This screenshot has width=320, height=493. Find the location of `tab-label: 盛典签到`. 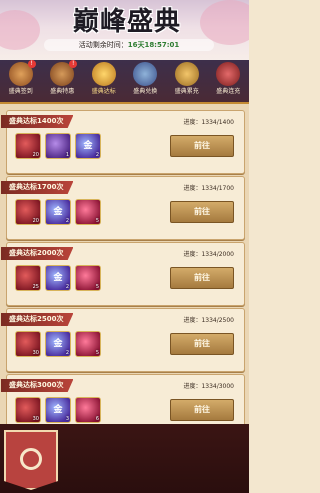

tab-label: 盛典签到 is located at coordinates (20, 91).